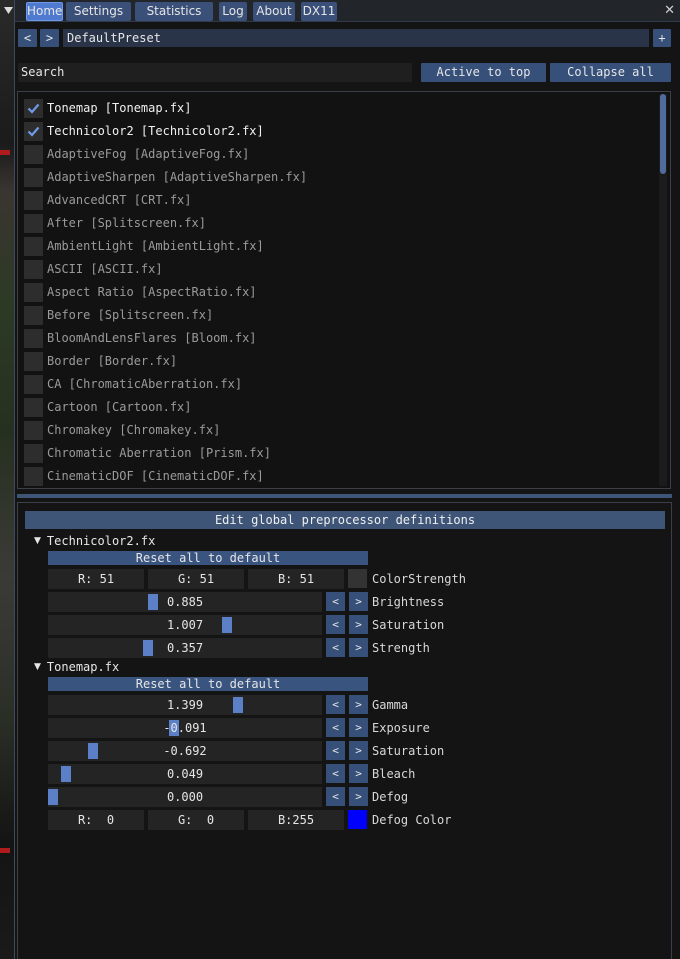 This screenshot has width=680, height=959. I want to click on collapse-all-button: Collapse all, so click(610, 72).